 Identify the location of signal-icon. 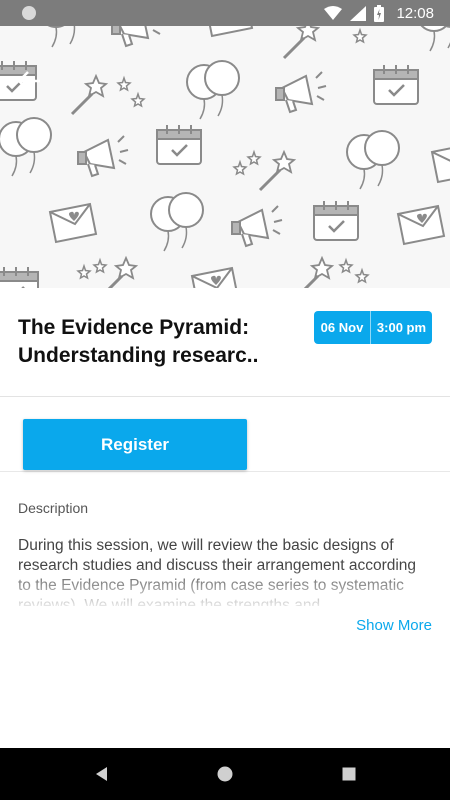
(358, 13).